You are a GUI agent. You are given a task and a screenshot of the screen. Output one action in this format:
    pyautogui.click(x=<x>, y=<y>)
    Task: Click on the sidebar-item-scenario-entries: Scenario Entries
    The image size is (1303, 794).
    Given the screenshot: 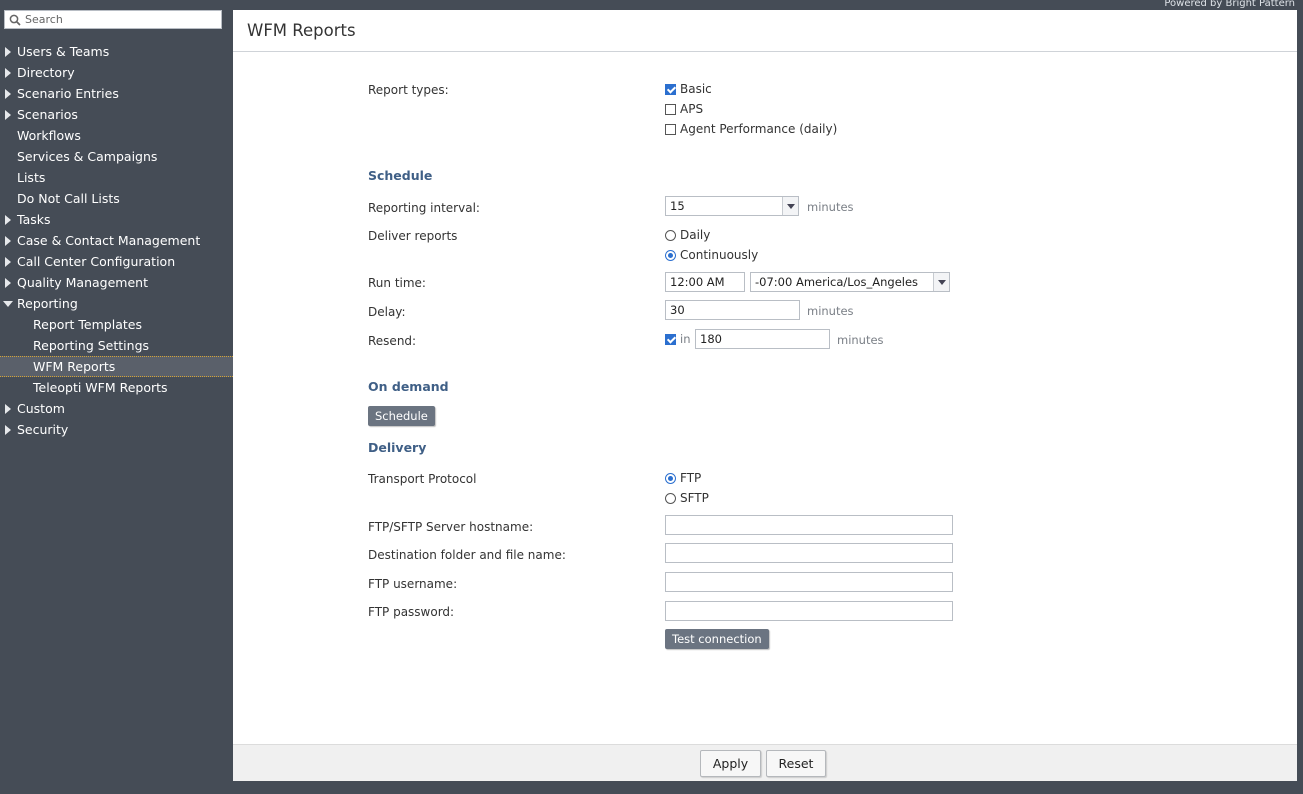 What is the action you would take?
    pyautogui.click(x=116, y=93)
    